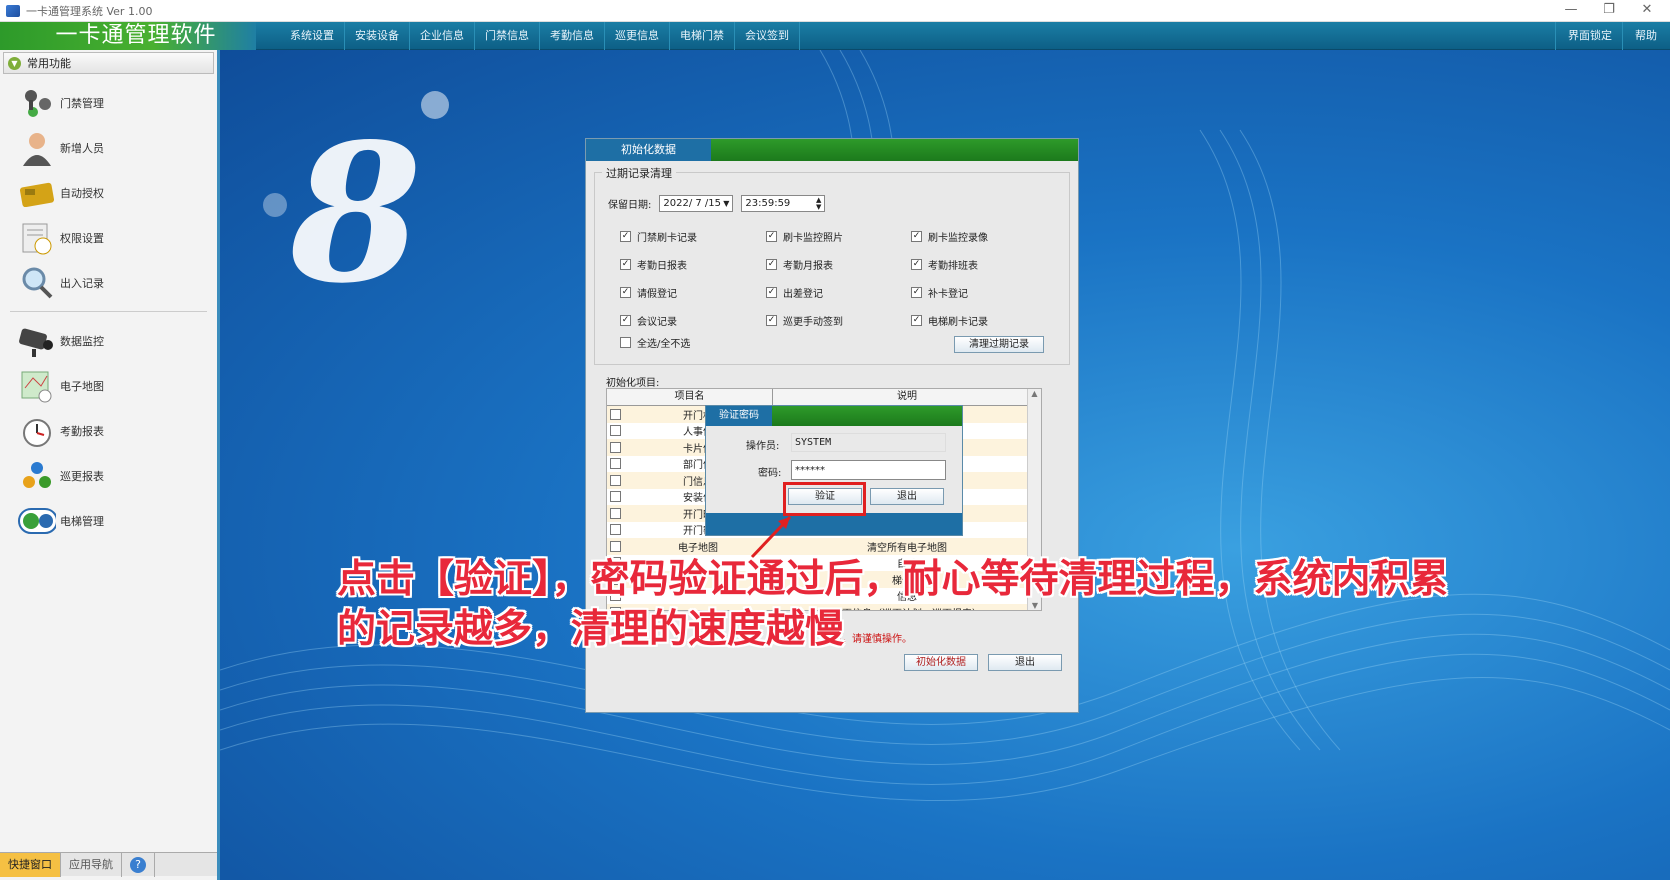 The height and width of the screenshot is (880, 1670). Describe the element at coordinates (941, 662) in the screenshot. I see `init-data-button: 初始化数据` at that location.